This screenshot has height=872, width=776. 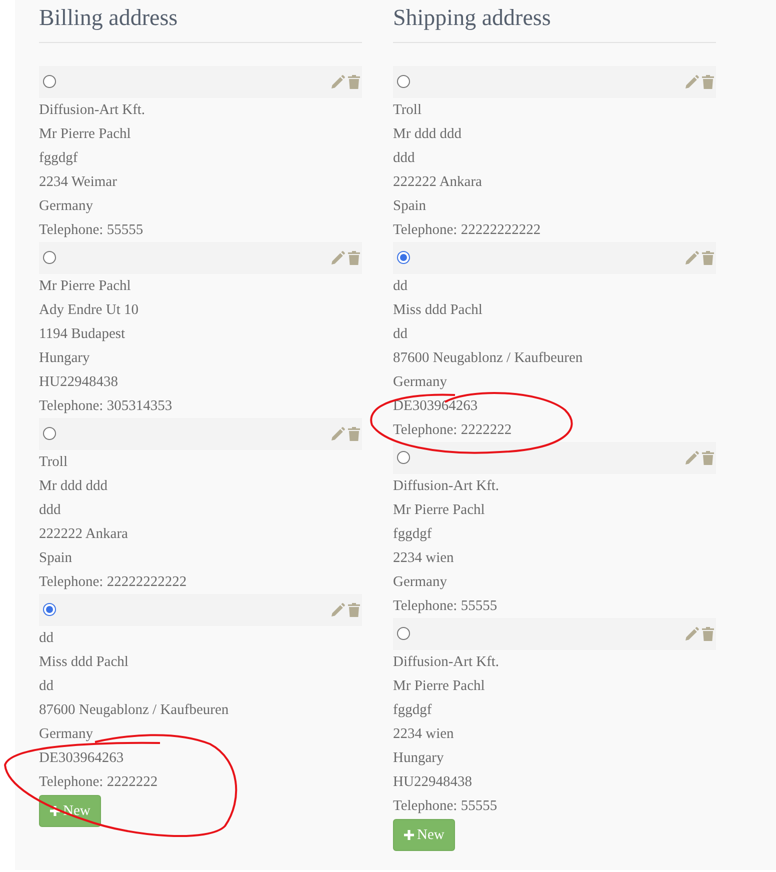 What do you see at coordinates (89, 310) in the screenshot?
I see `address-line: Ady Endre Ut 10` at bounding box center [89, 310].